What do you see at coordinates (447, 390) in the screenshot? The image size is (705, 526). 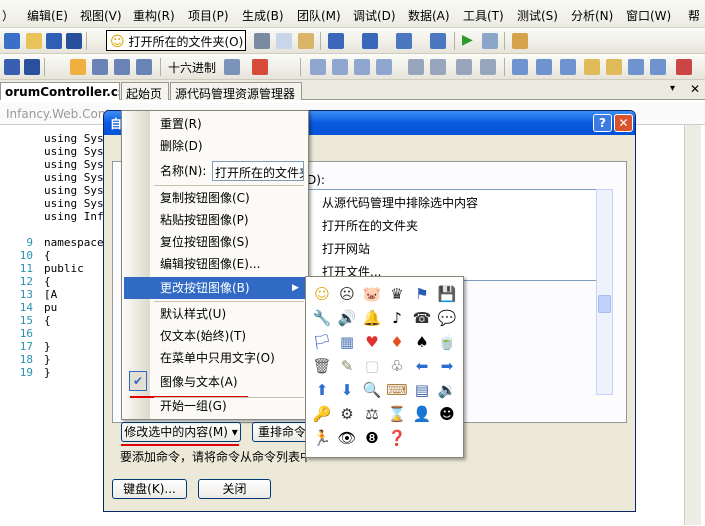 I see `picker-image-icon: 🔉` at bounding box center [447, 390].